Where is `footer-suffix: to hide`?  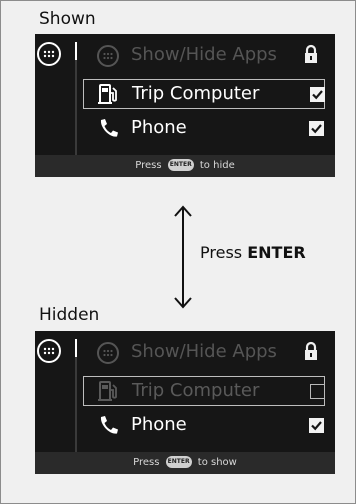
footer-suffix: to hide is located at coordinates (217, 165).